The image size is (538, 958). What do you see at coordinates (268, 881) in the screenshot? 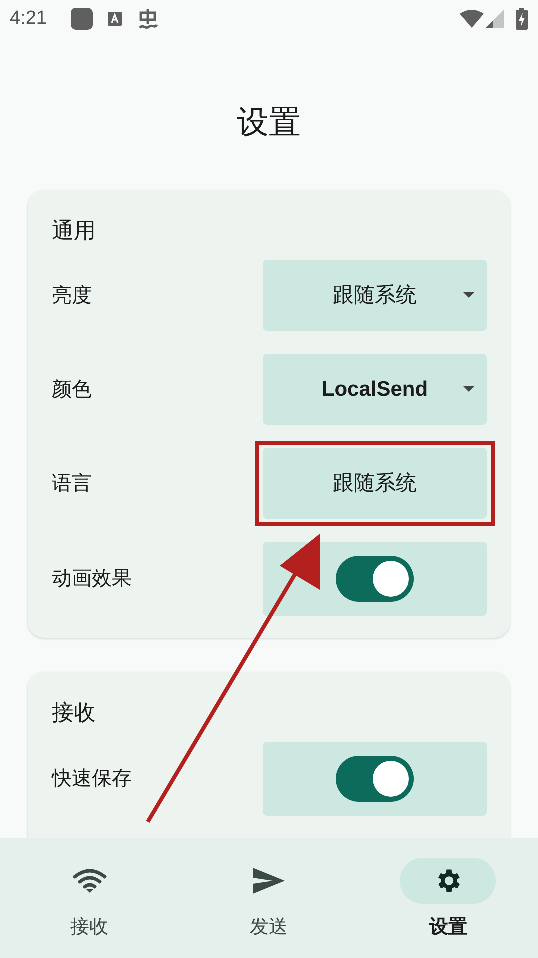
I see `send-icon` at bounding box center [268, 881].